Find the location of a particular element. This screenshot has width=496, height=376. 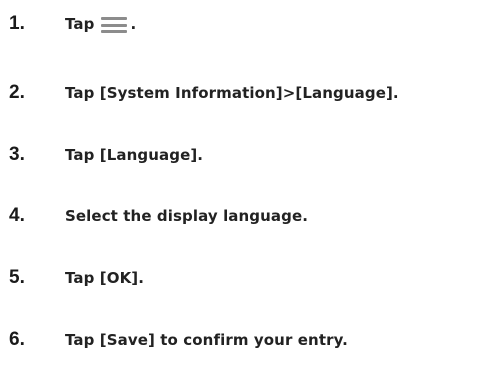

step-5: 5. Tap [OK]. is located at coordinates (76, 278).